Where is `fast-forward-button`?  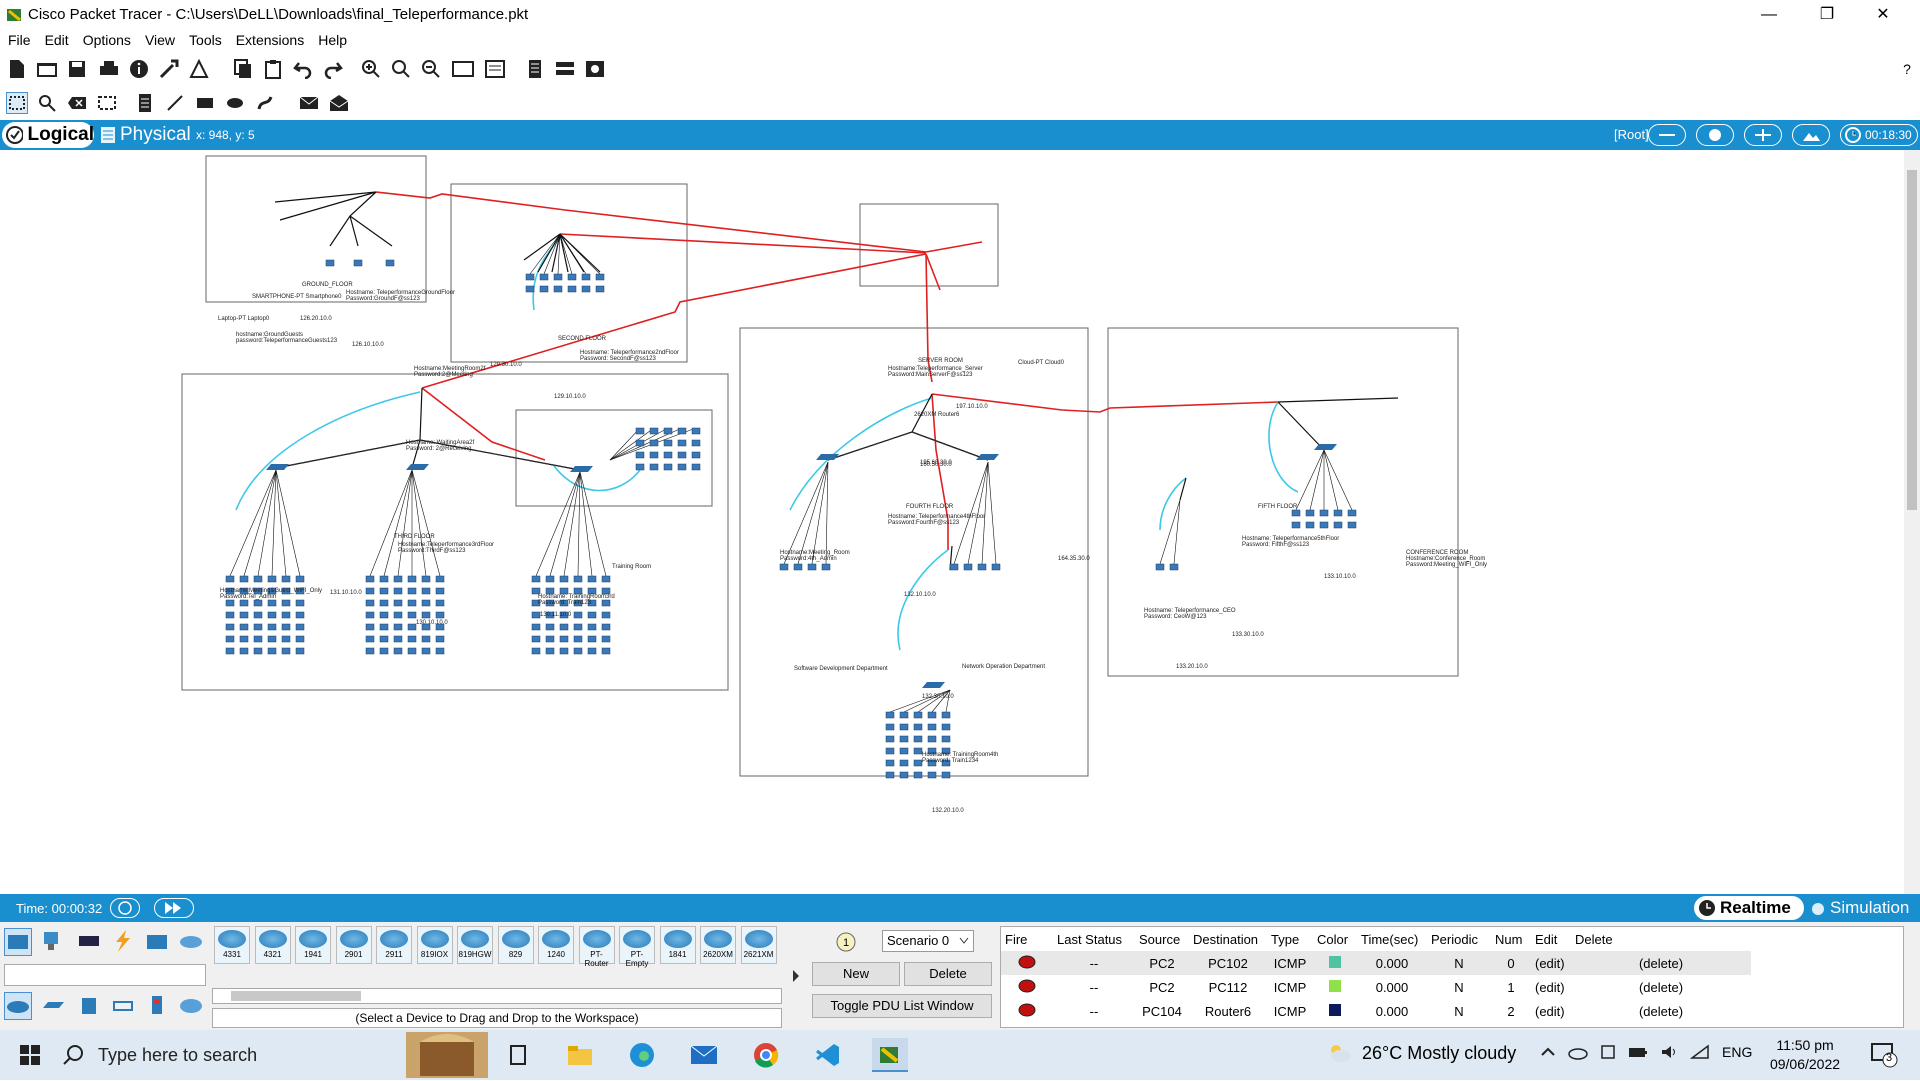
fast-forward-button is located at coordinates (174, 908).